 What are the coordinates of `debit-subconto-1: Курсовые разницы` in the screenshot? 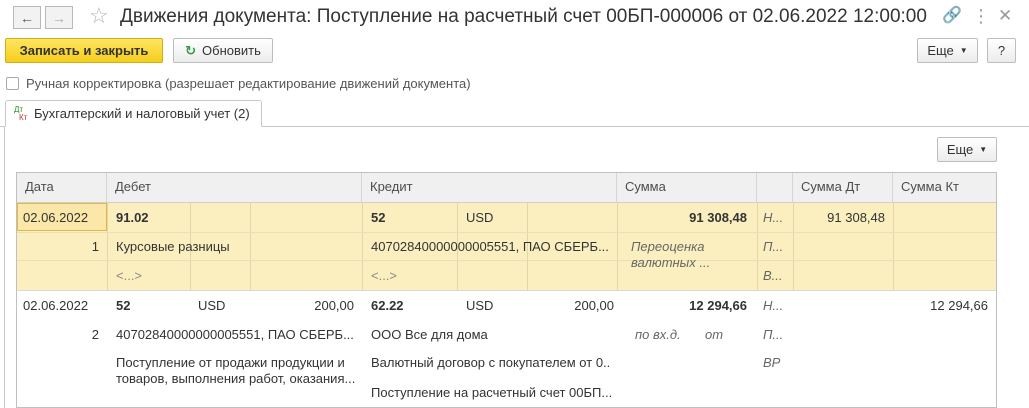 It's located at (173, 246).